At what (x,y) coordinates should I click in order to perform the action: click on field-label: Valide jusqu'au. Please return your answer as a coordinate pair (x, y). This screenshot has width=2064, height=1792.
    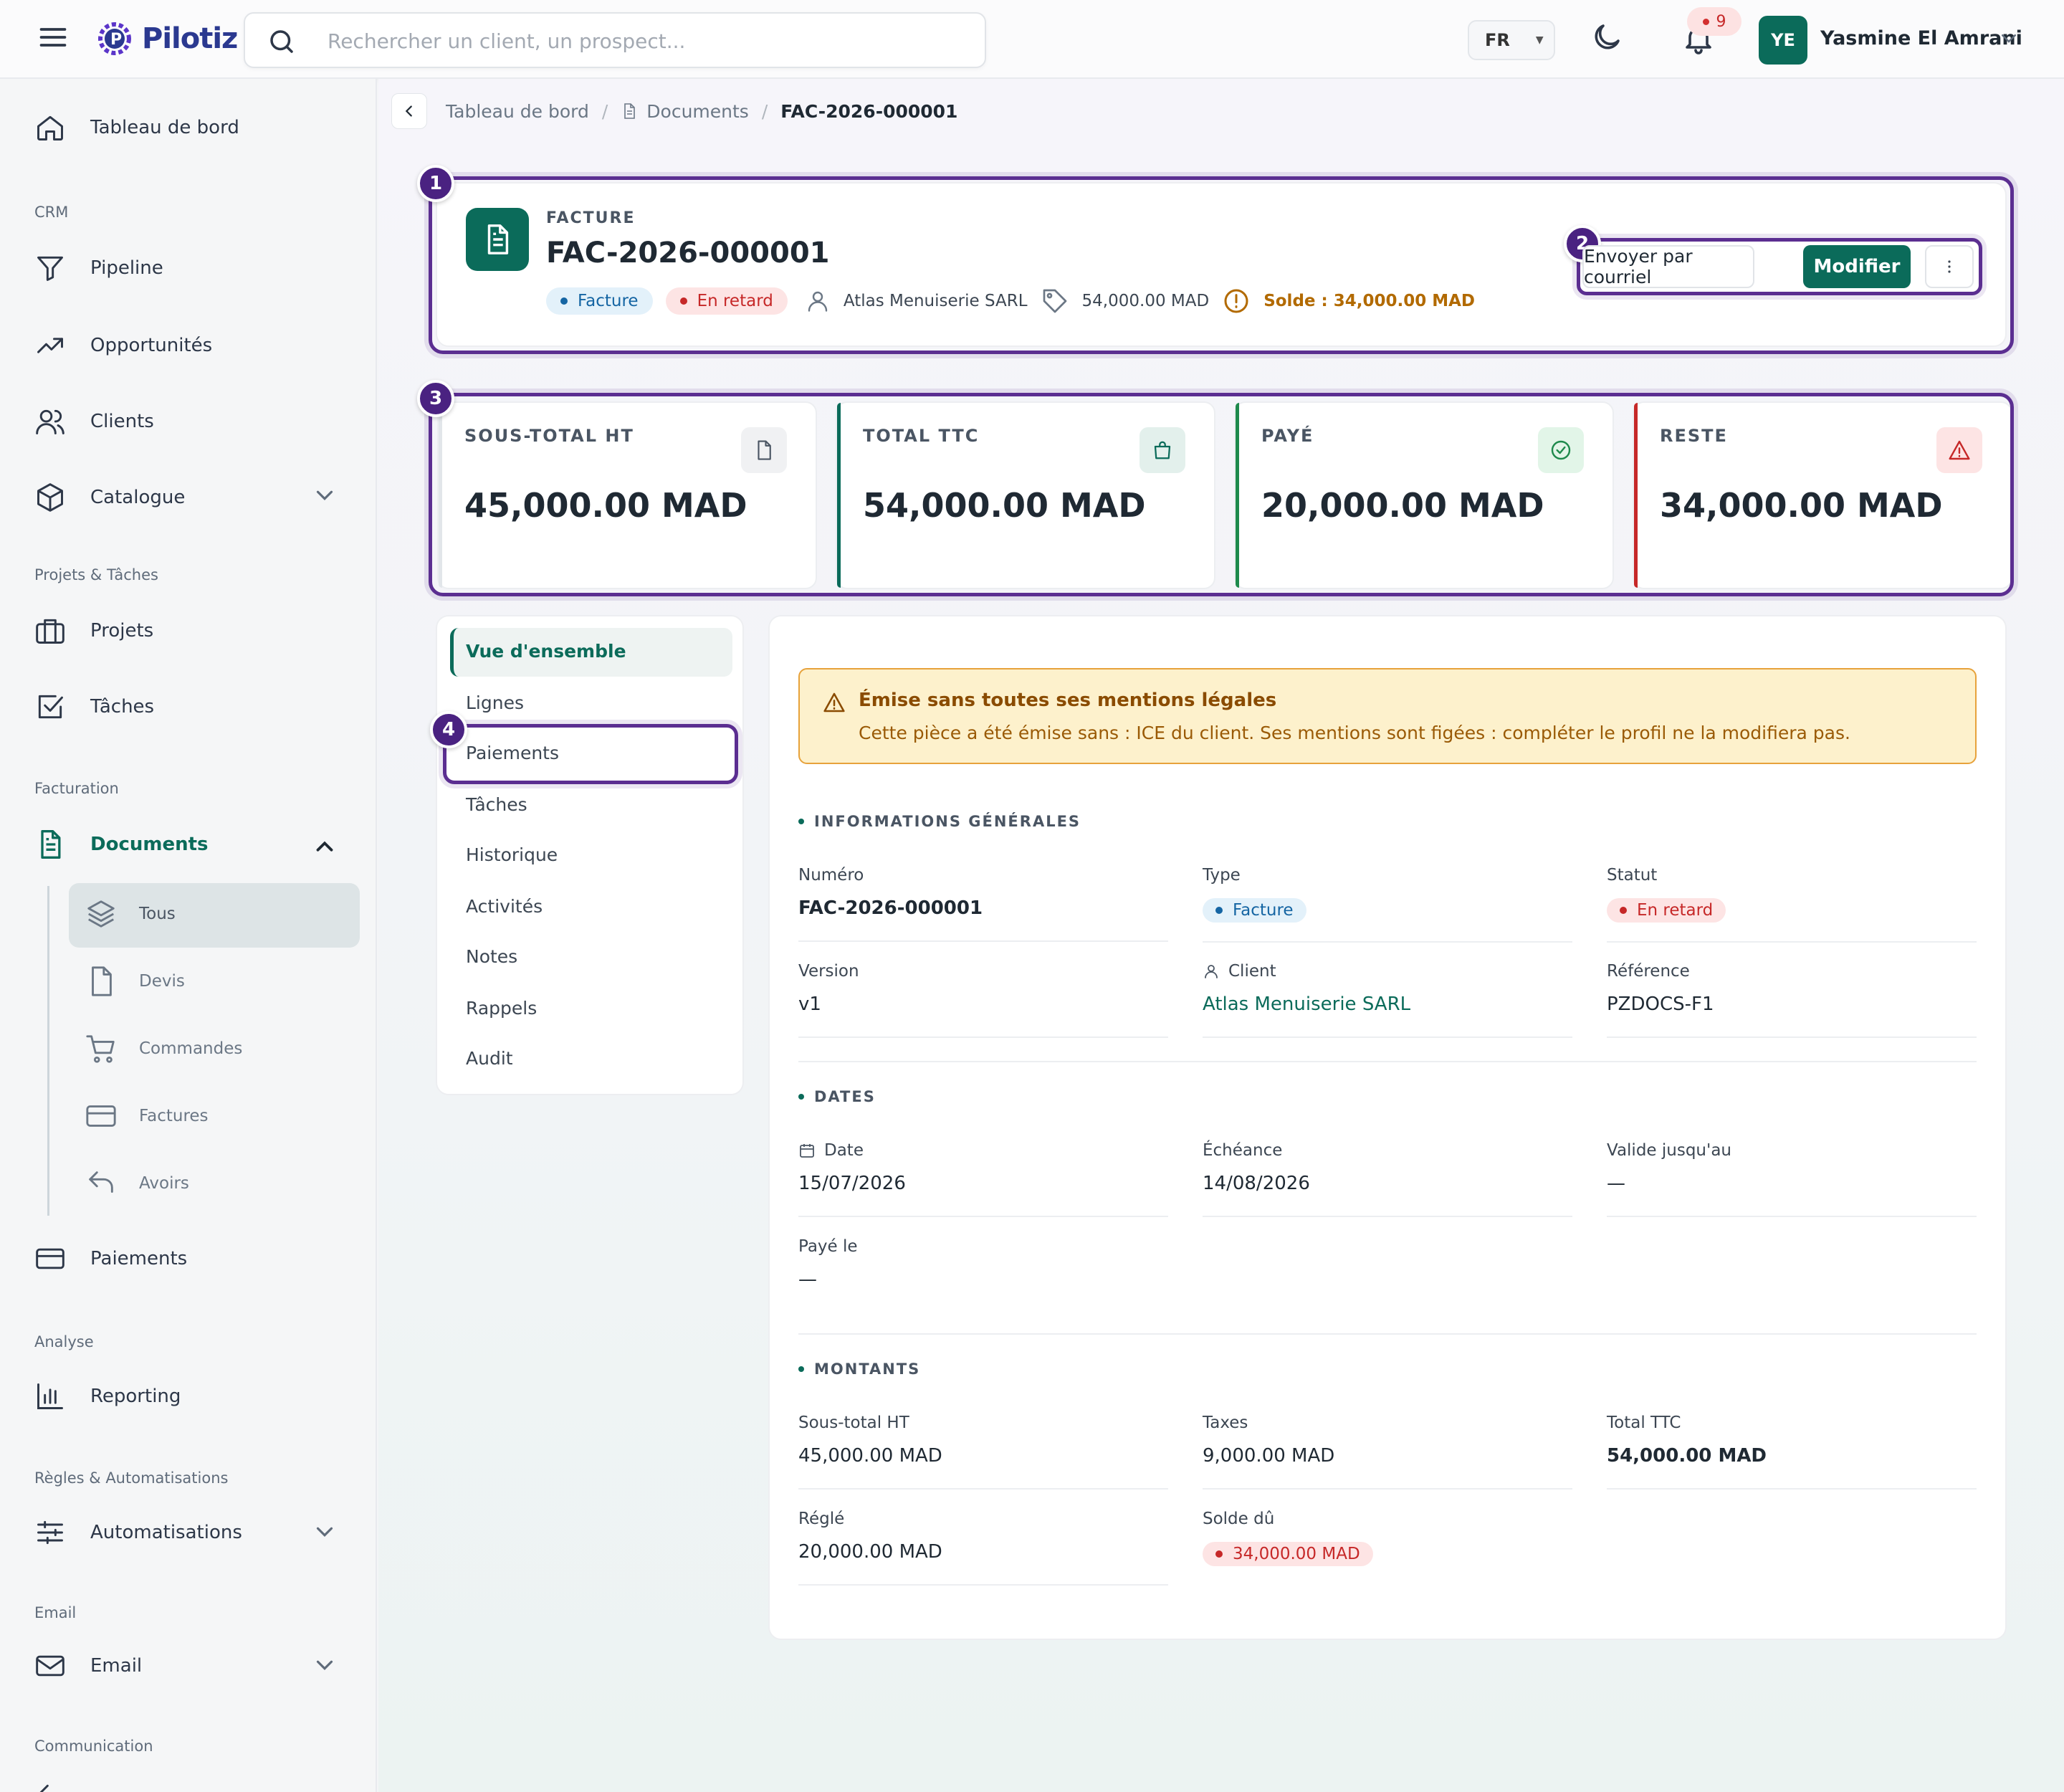
    Looking at the image, I should click on (1669, 1150).